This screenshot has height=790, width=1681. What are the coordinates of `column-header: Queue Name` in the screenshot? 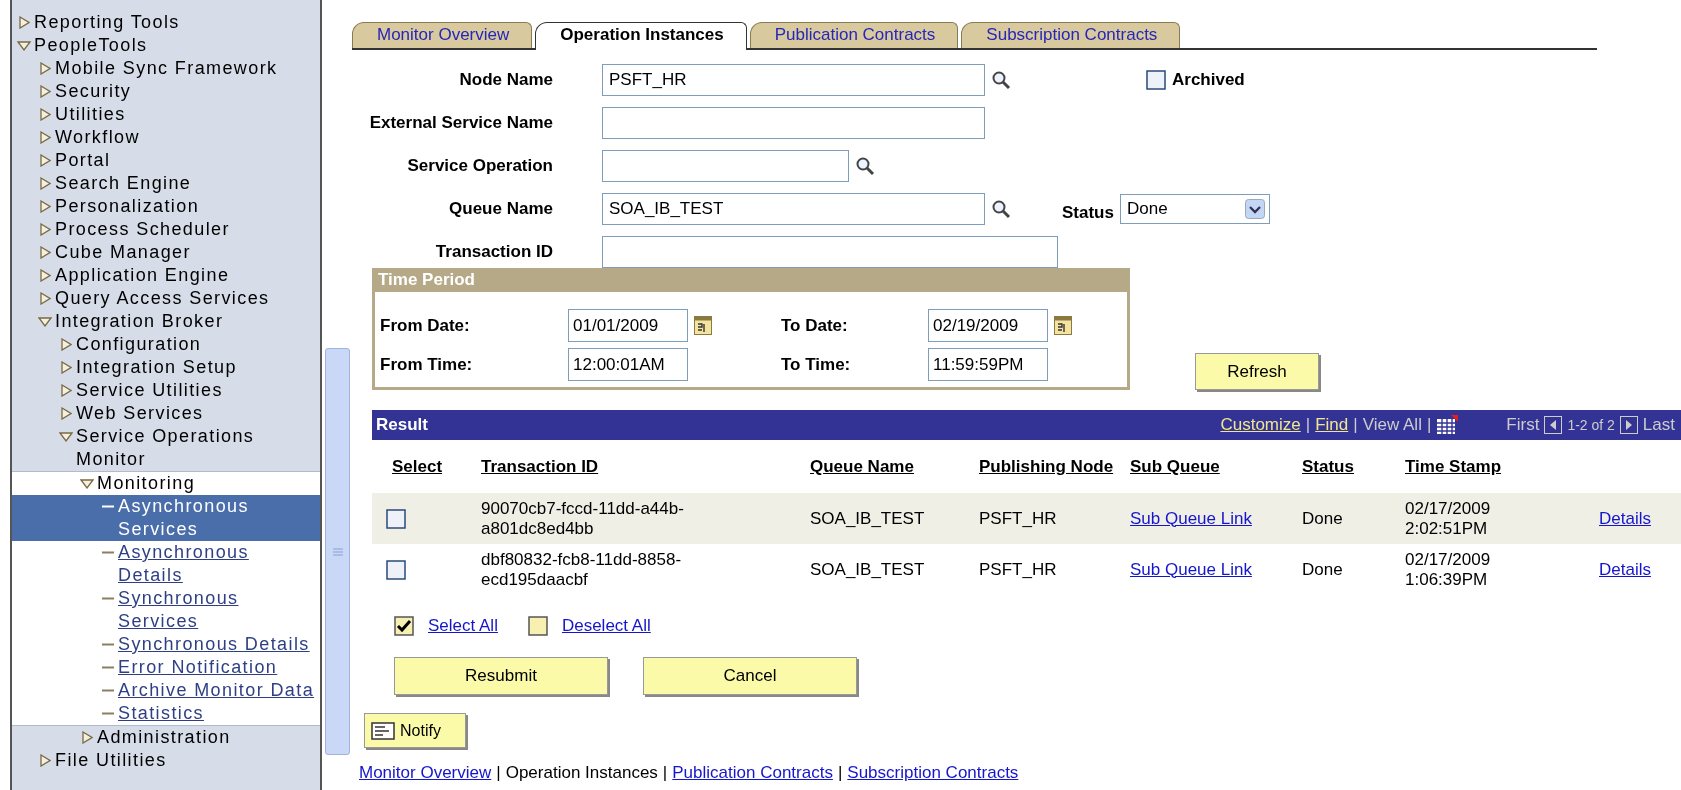 It's located at (862, 466).